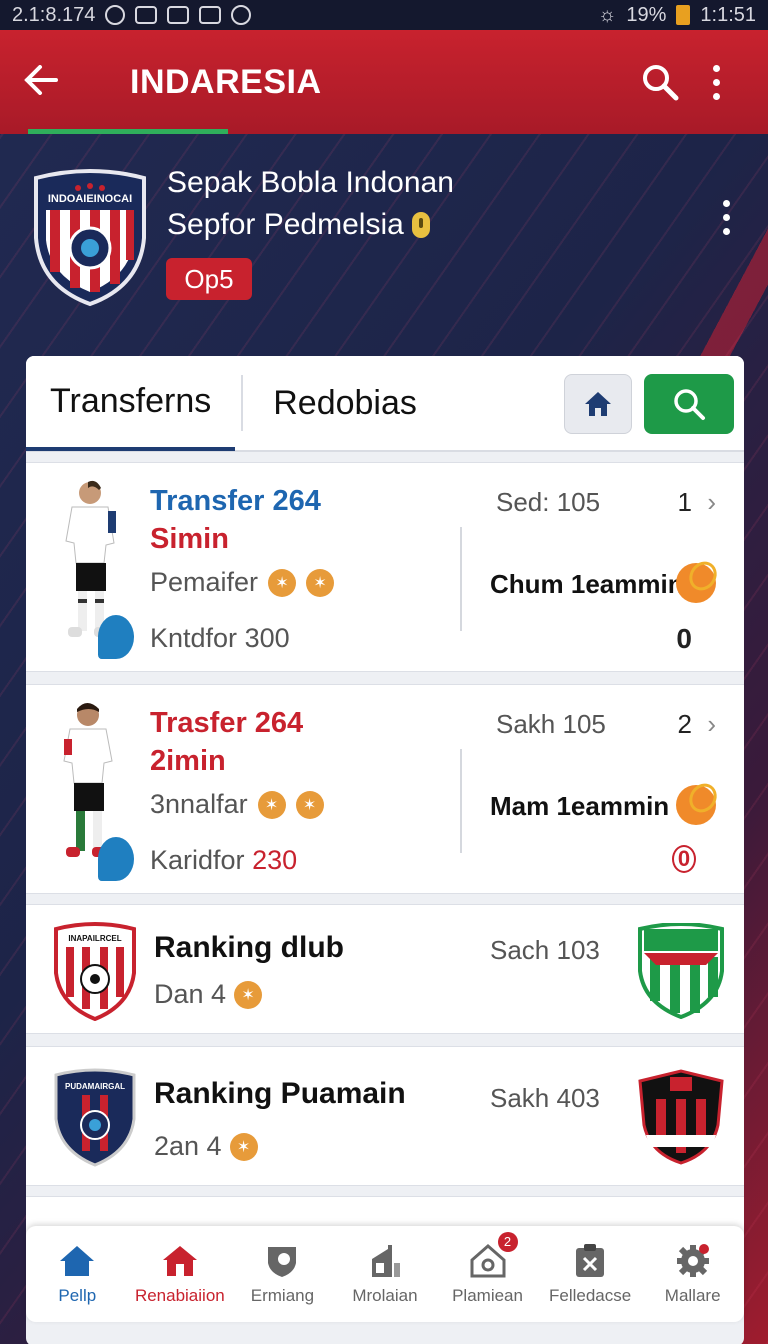 The width and height of the screenshot is (768, 1344). I want to click on ranking-sub: Dan 4 ✶, so click(208, 994).